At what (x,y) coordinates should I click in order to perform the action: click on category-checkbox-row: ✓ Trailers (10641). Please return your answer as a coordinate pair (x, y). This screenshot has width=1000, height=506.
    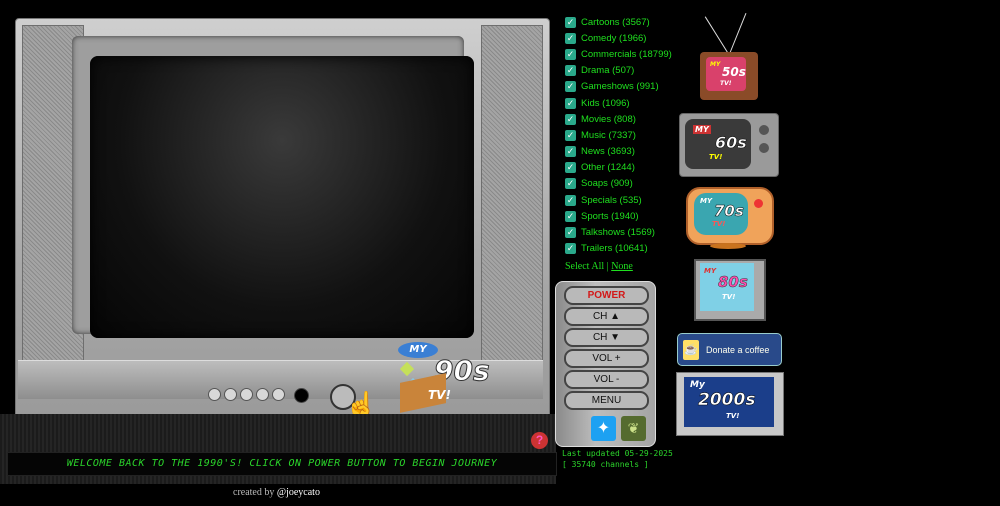
    Looking at the image, I should click on (618, 249).